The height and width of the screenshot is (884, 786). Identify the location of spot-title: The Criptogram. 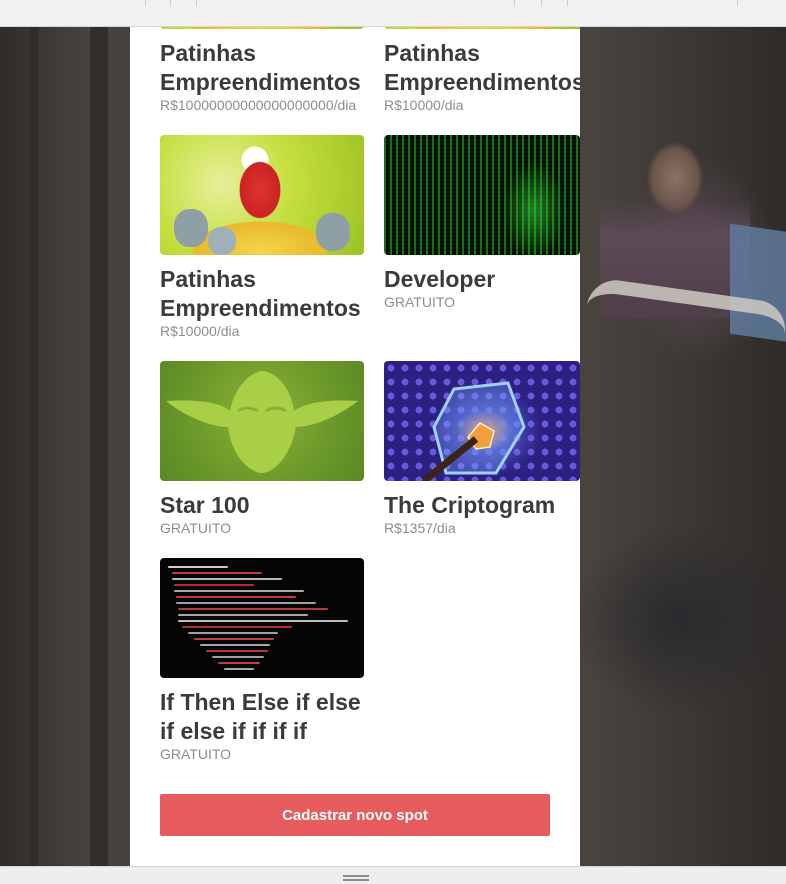
(482, 505).